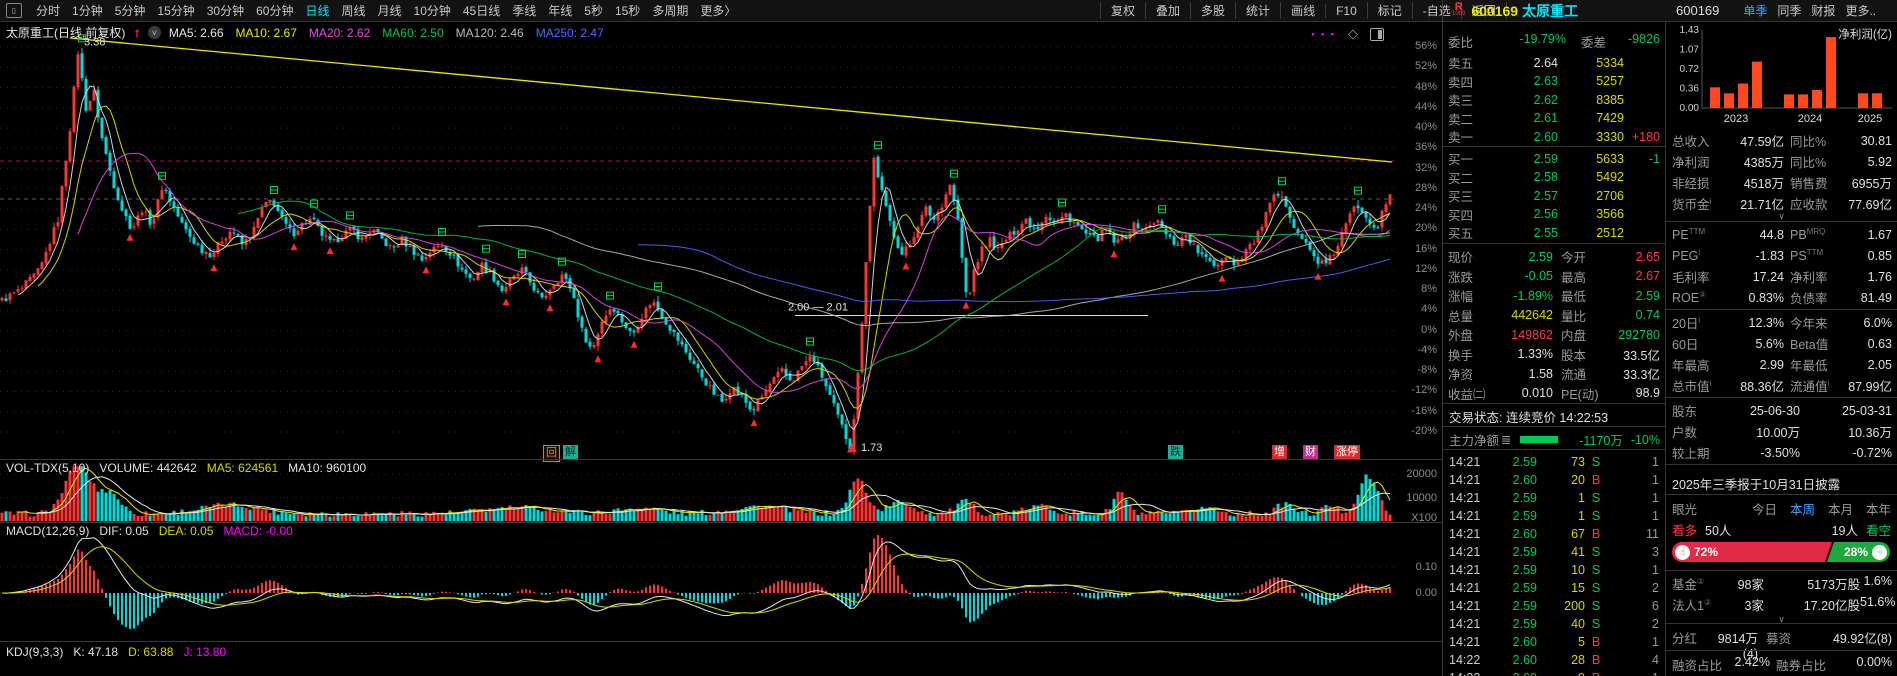 This screenshot has height=676, width=1897. I want to click on bid-row: 买二 2.58 5492, so click(1554, 177).